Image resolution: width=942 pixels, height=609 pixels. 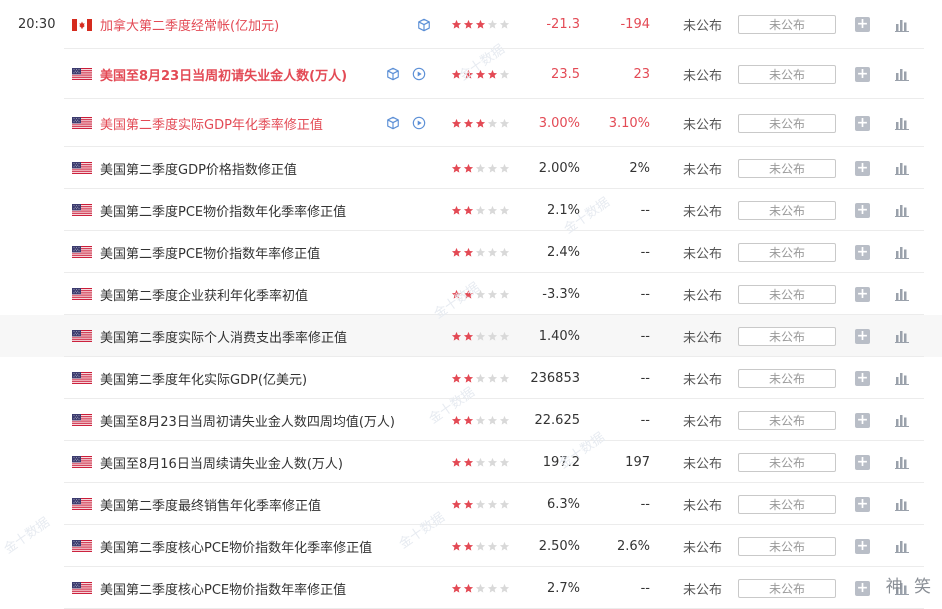 What do you see at coordinates (189, 24) in the screenshot?
I see `event-name: 加拿大第二季度经常帐(亿加元)` at bounding box center [189, 24].